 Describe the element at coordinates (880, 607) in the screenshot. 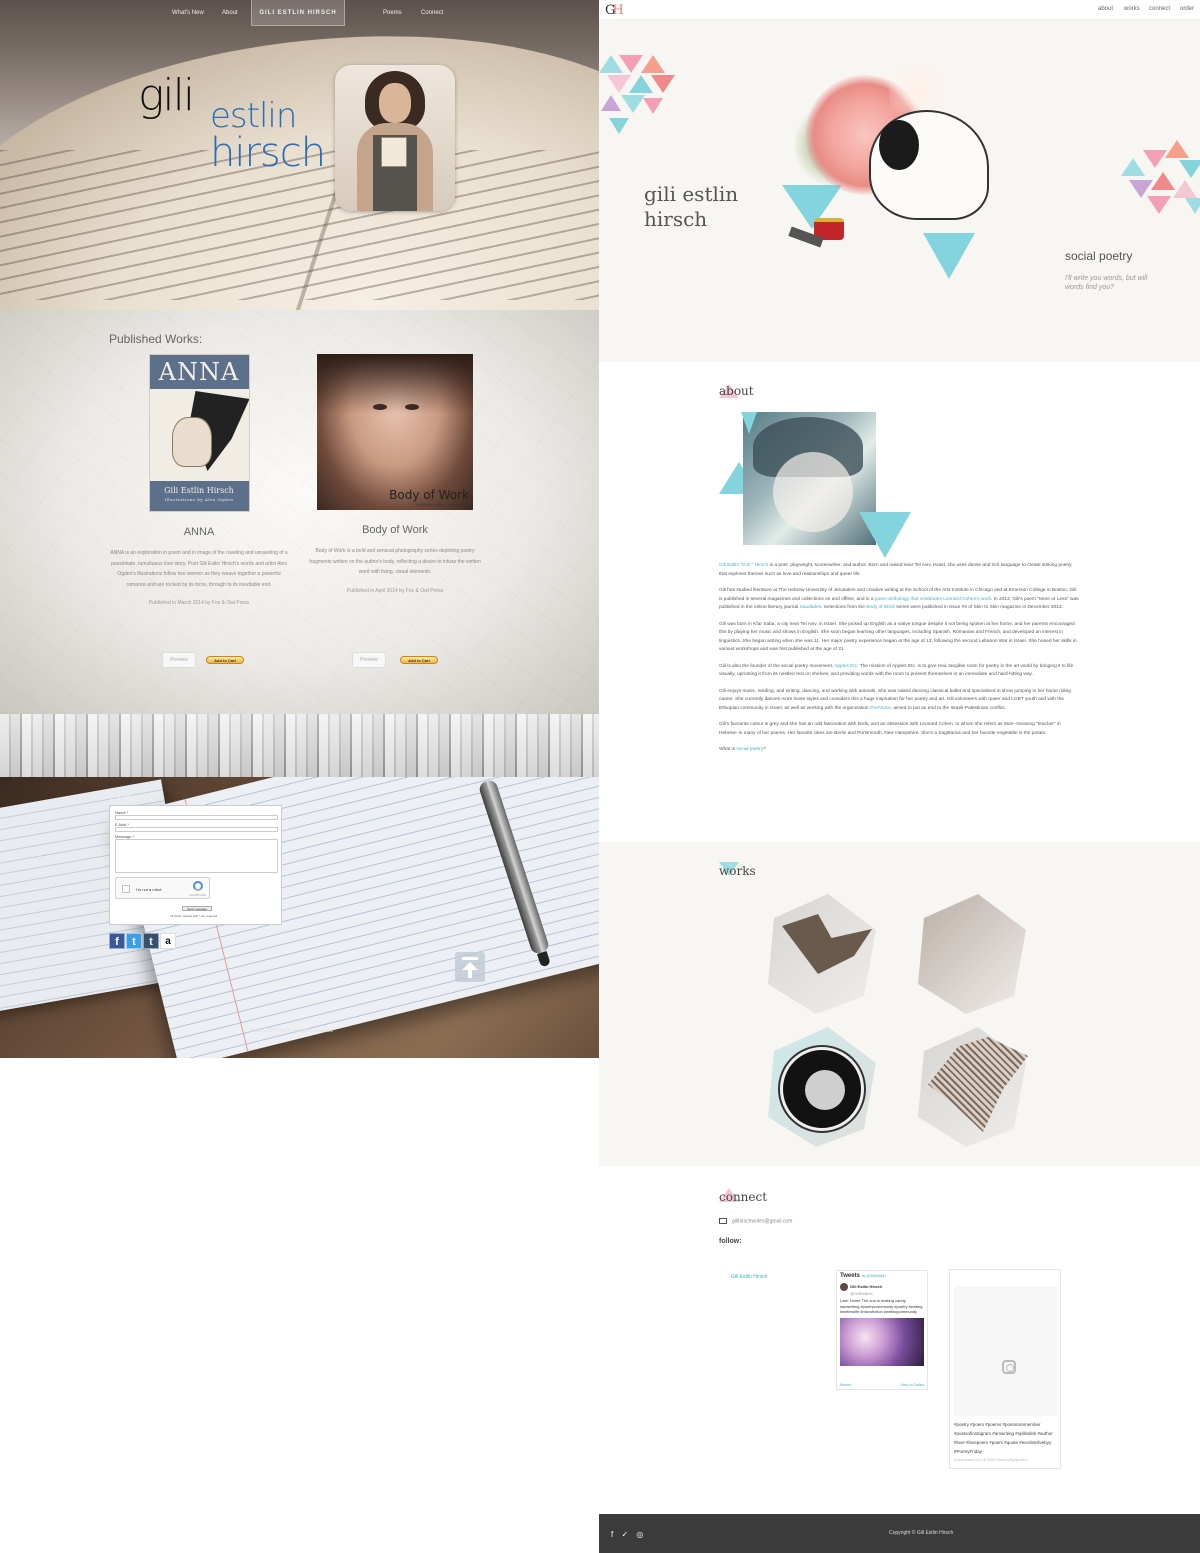

I see `about-link: Body of Work` at that location.